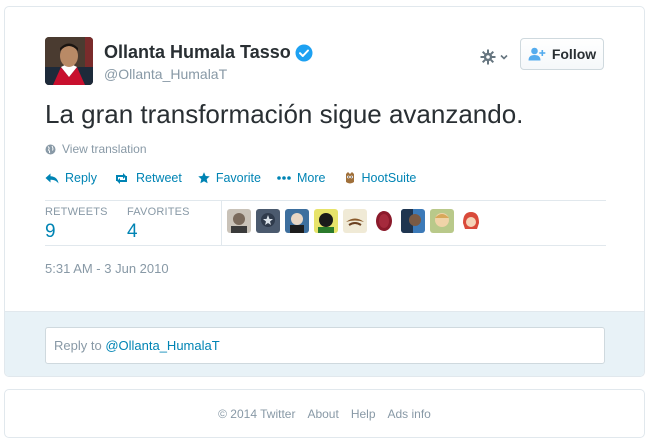 Image resolution: width=651 pixels, height=445 pixels. Describe the element at coordinates (76, 224) in the screenshot. I see `retweets-stat: RETWEETS 9` at that location.